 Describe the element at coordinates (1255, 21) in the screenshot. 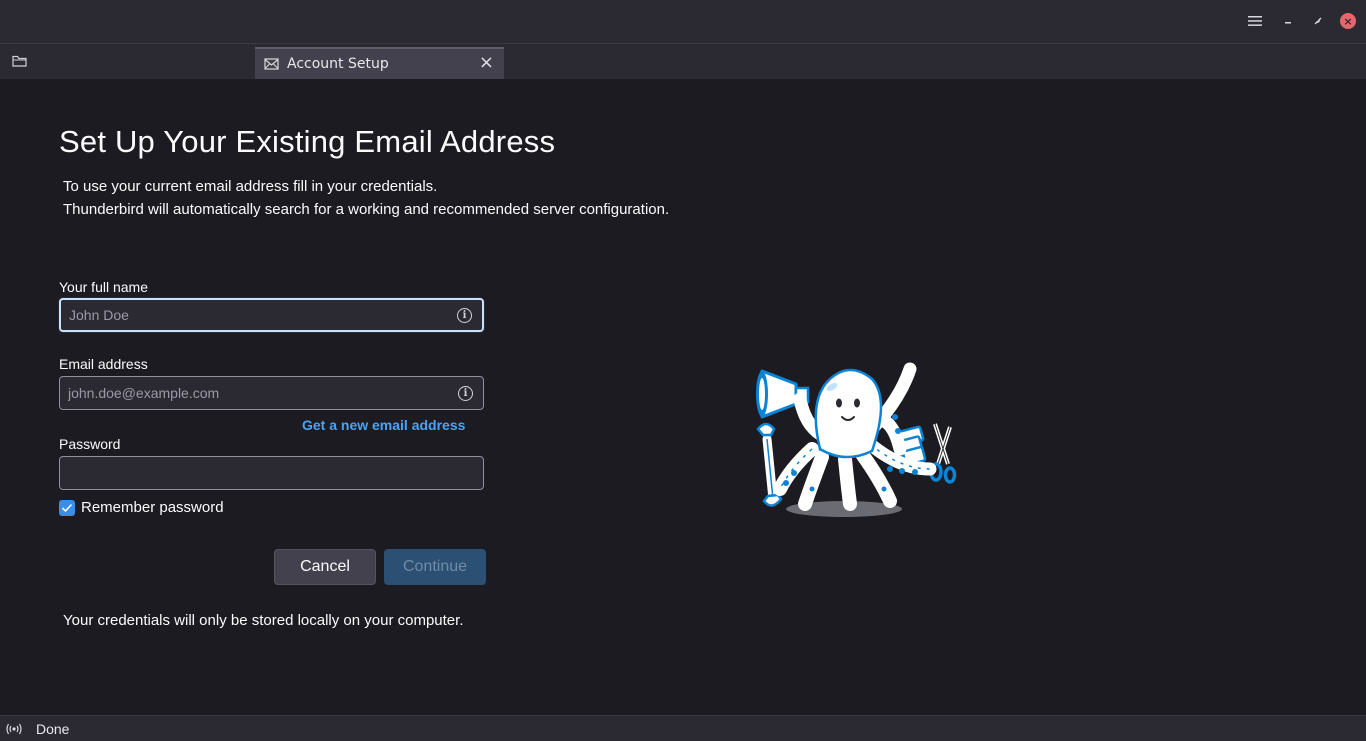

I see `hamburger-menu-icon` at that location.